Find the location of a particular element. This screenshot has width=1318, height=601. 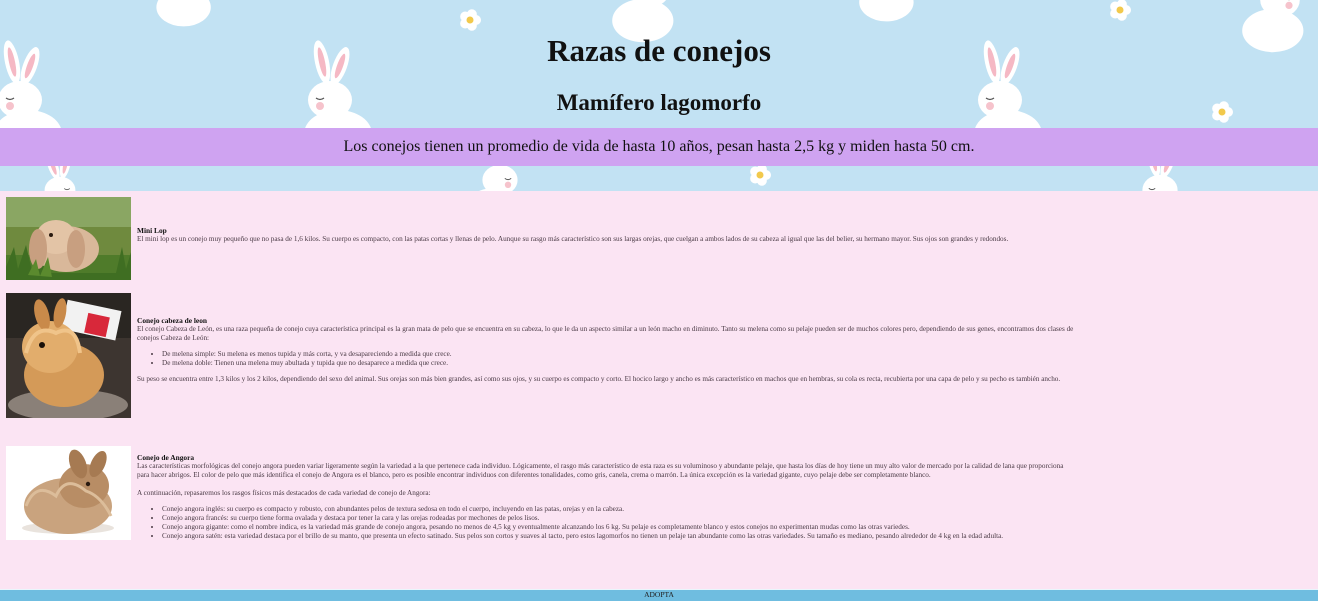

breed-name: Conejo de Angora is located at coordinates (166, 457).